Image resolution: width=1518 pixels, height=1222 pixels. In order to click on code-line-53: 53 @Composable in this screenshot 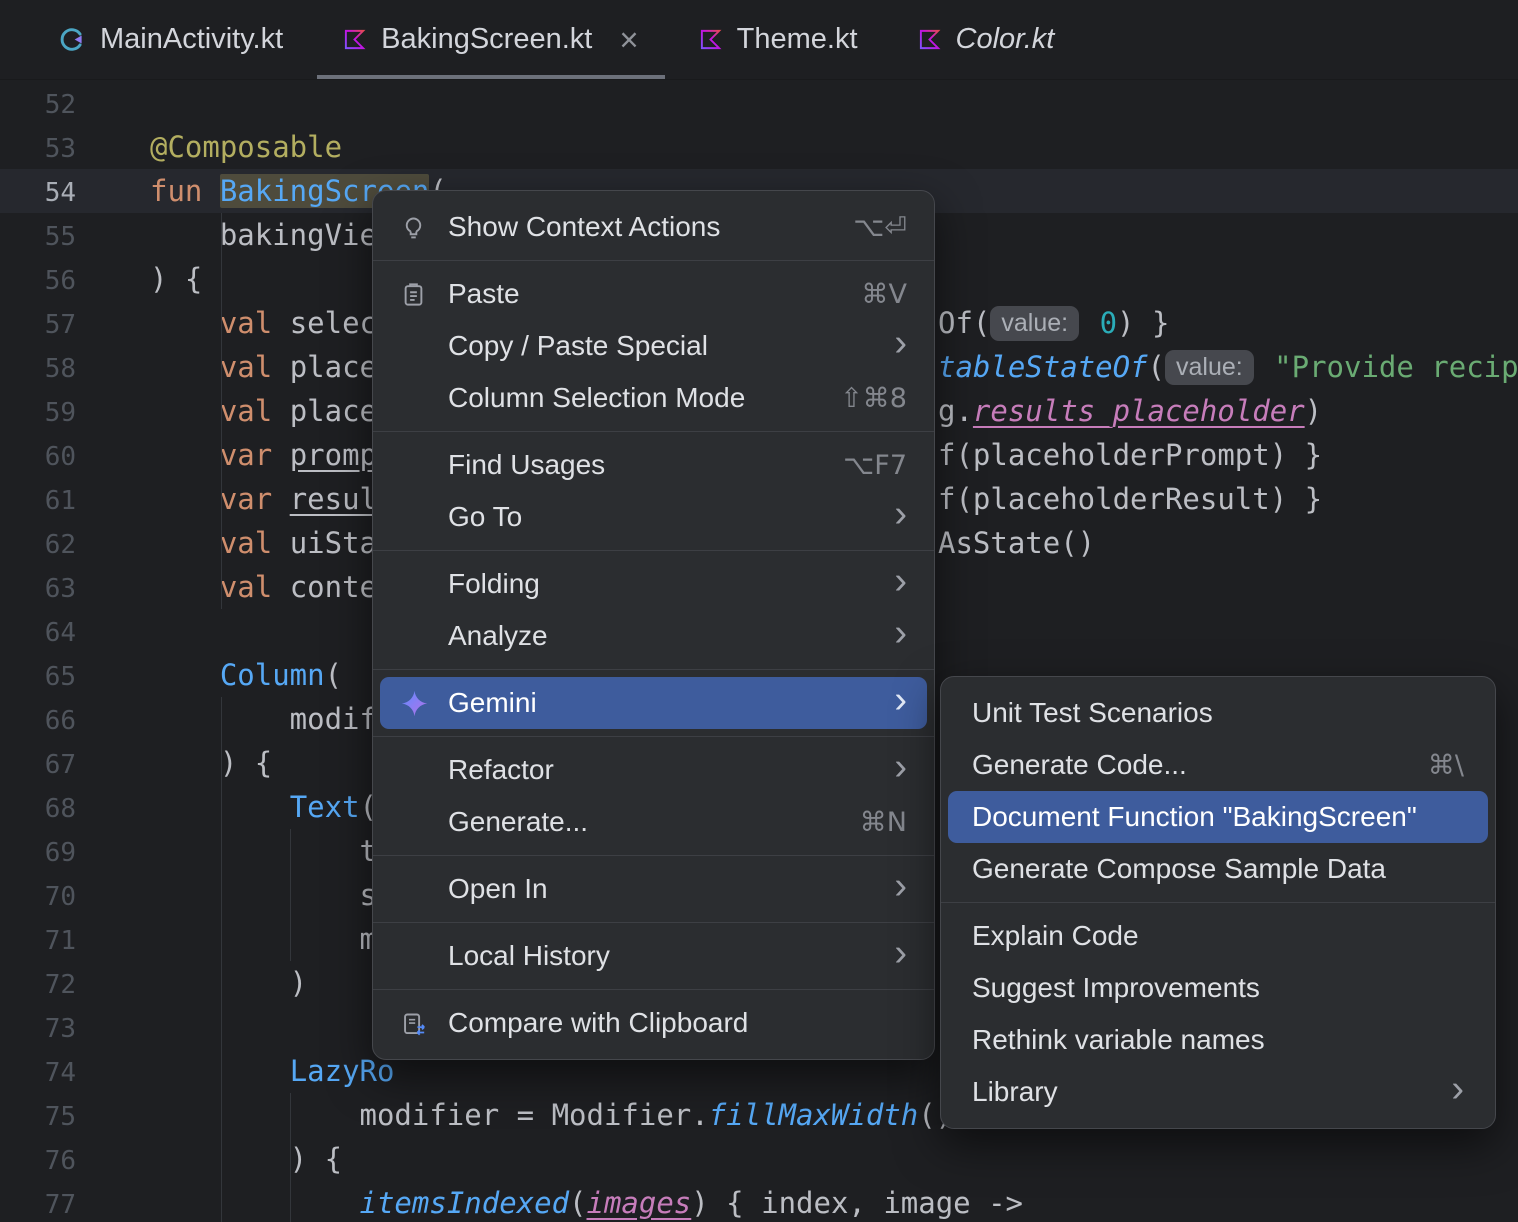, I will do `click(759, 147)`.